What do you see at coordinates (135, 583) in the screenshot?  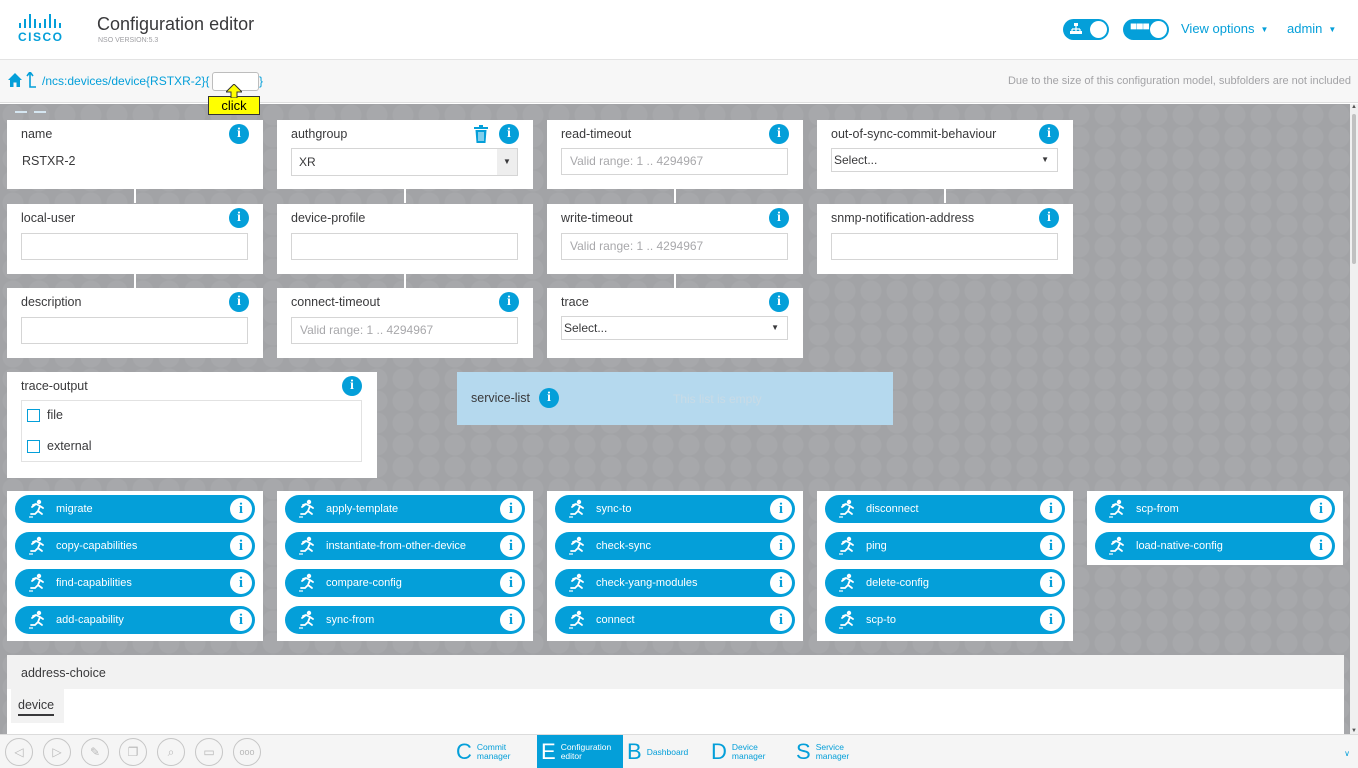 I see `action-find-capabilities: find-capabilities i` at bounding box center [135, 583].